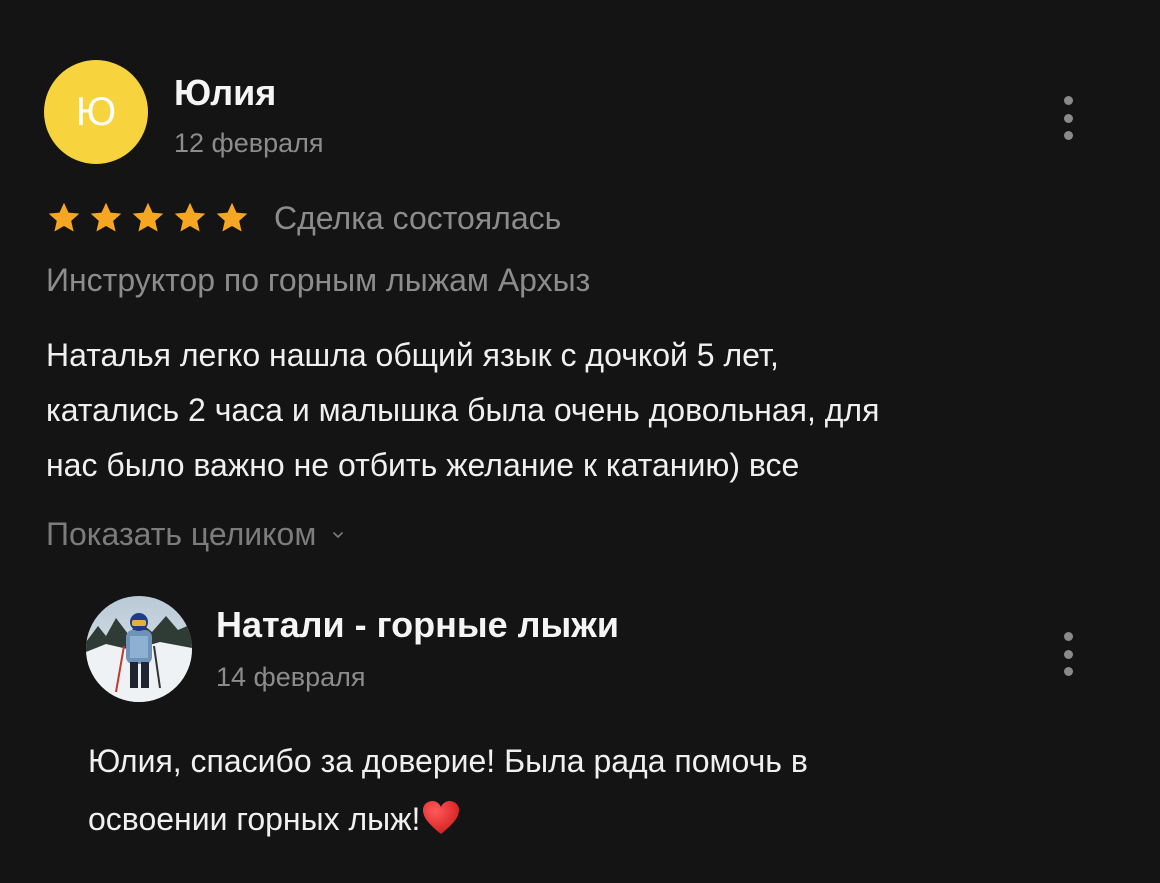 The height and width of the screenshot is (883, 1160). What do you see at coordinates (338, 534) in the screenshot?
I see `chevron-down-icon` at bounding box center [338, 534].